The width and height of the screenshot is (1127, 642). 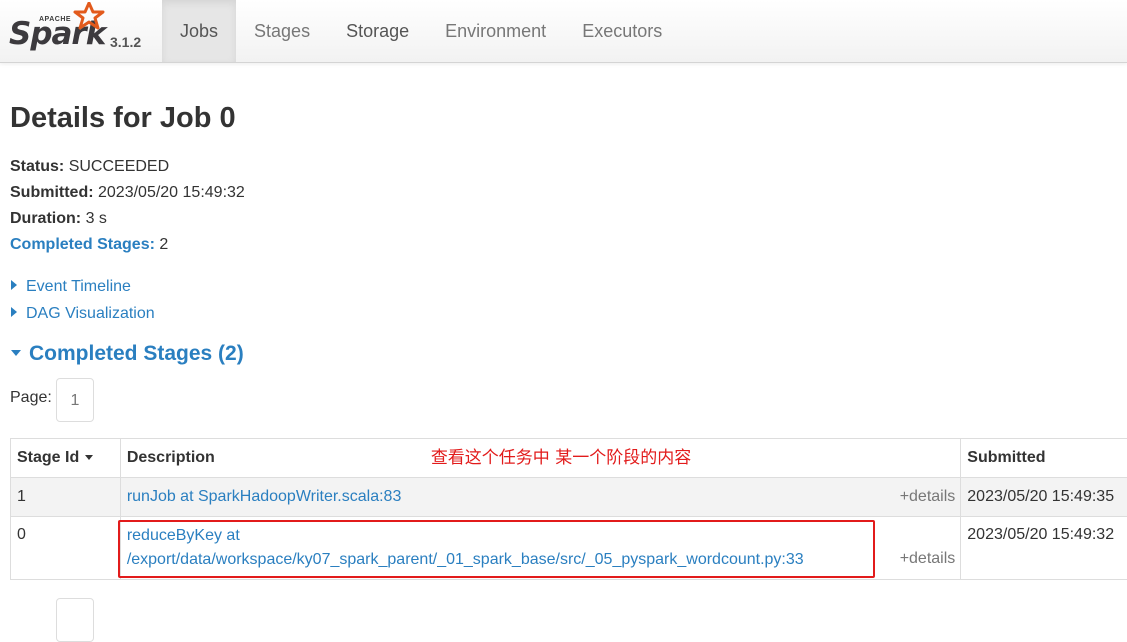 I want to click on page-1-button-bottom, so click(x=75, y=620).